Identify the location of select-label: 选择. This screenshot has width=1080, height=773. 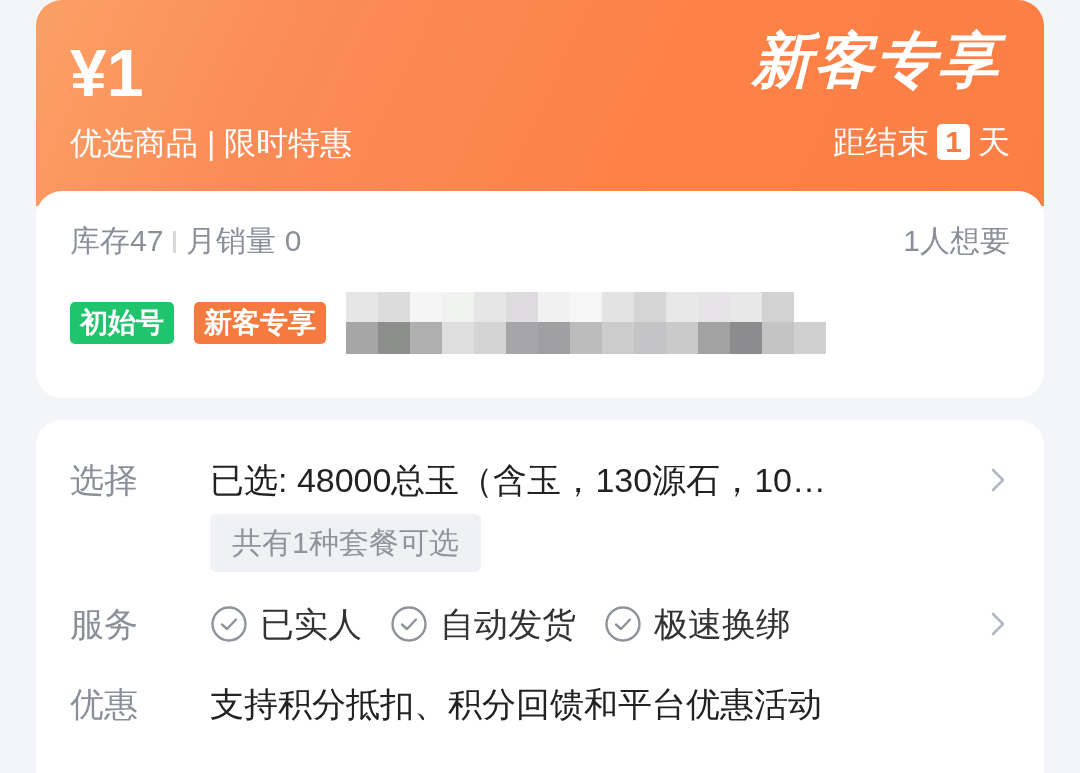
(104, 480).